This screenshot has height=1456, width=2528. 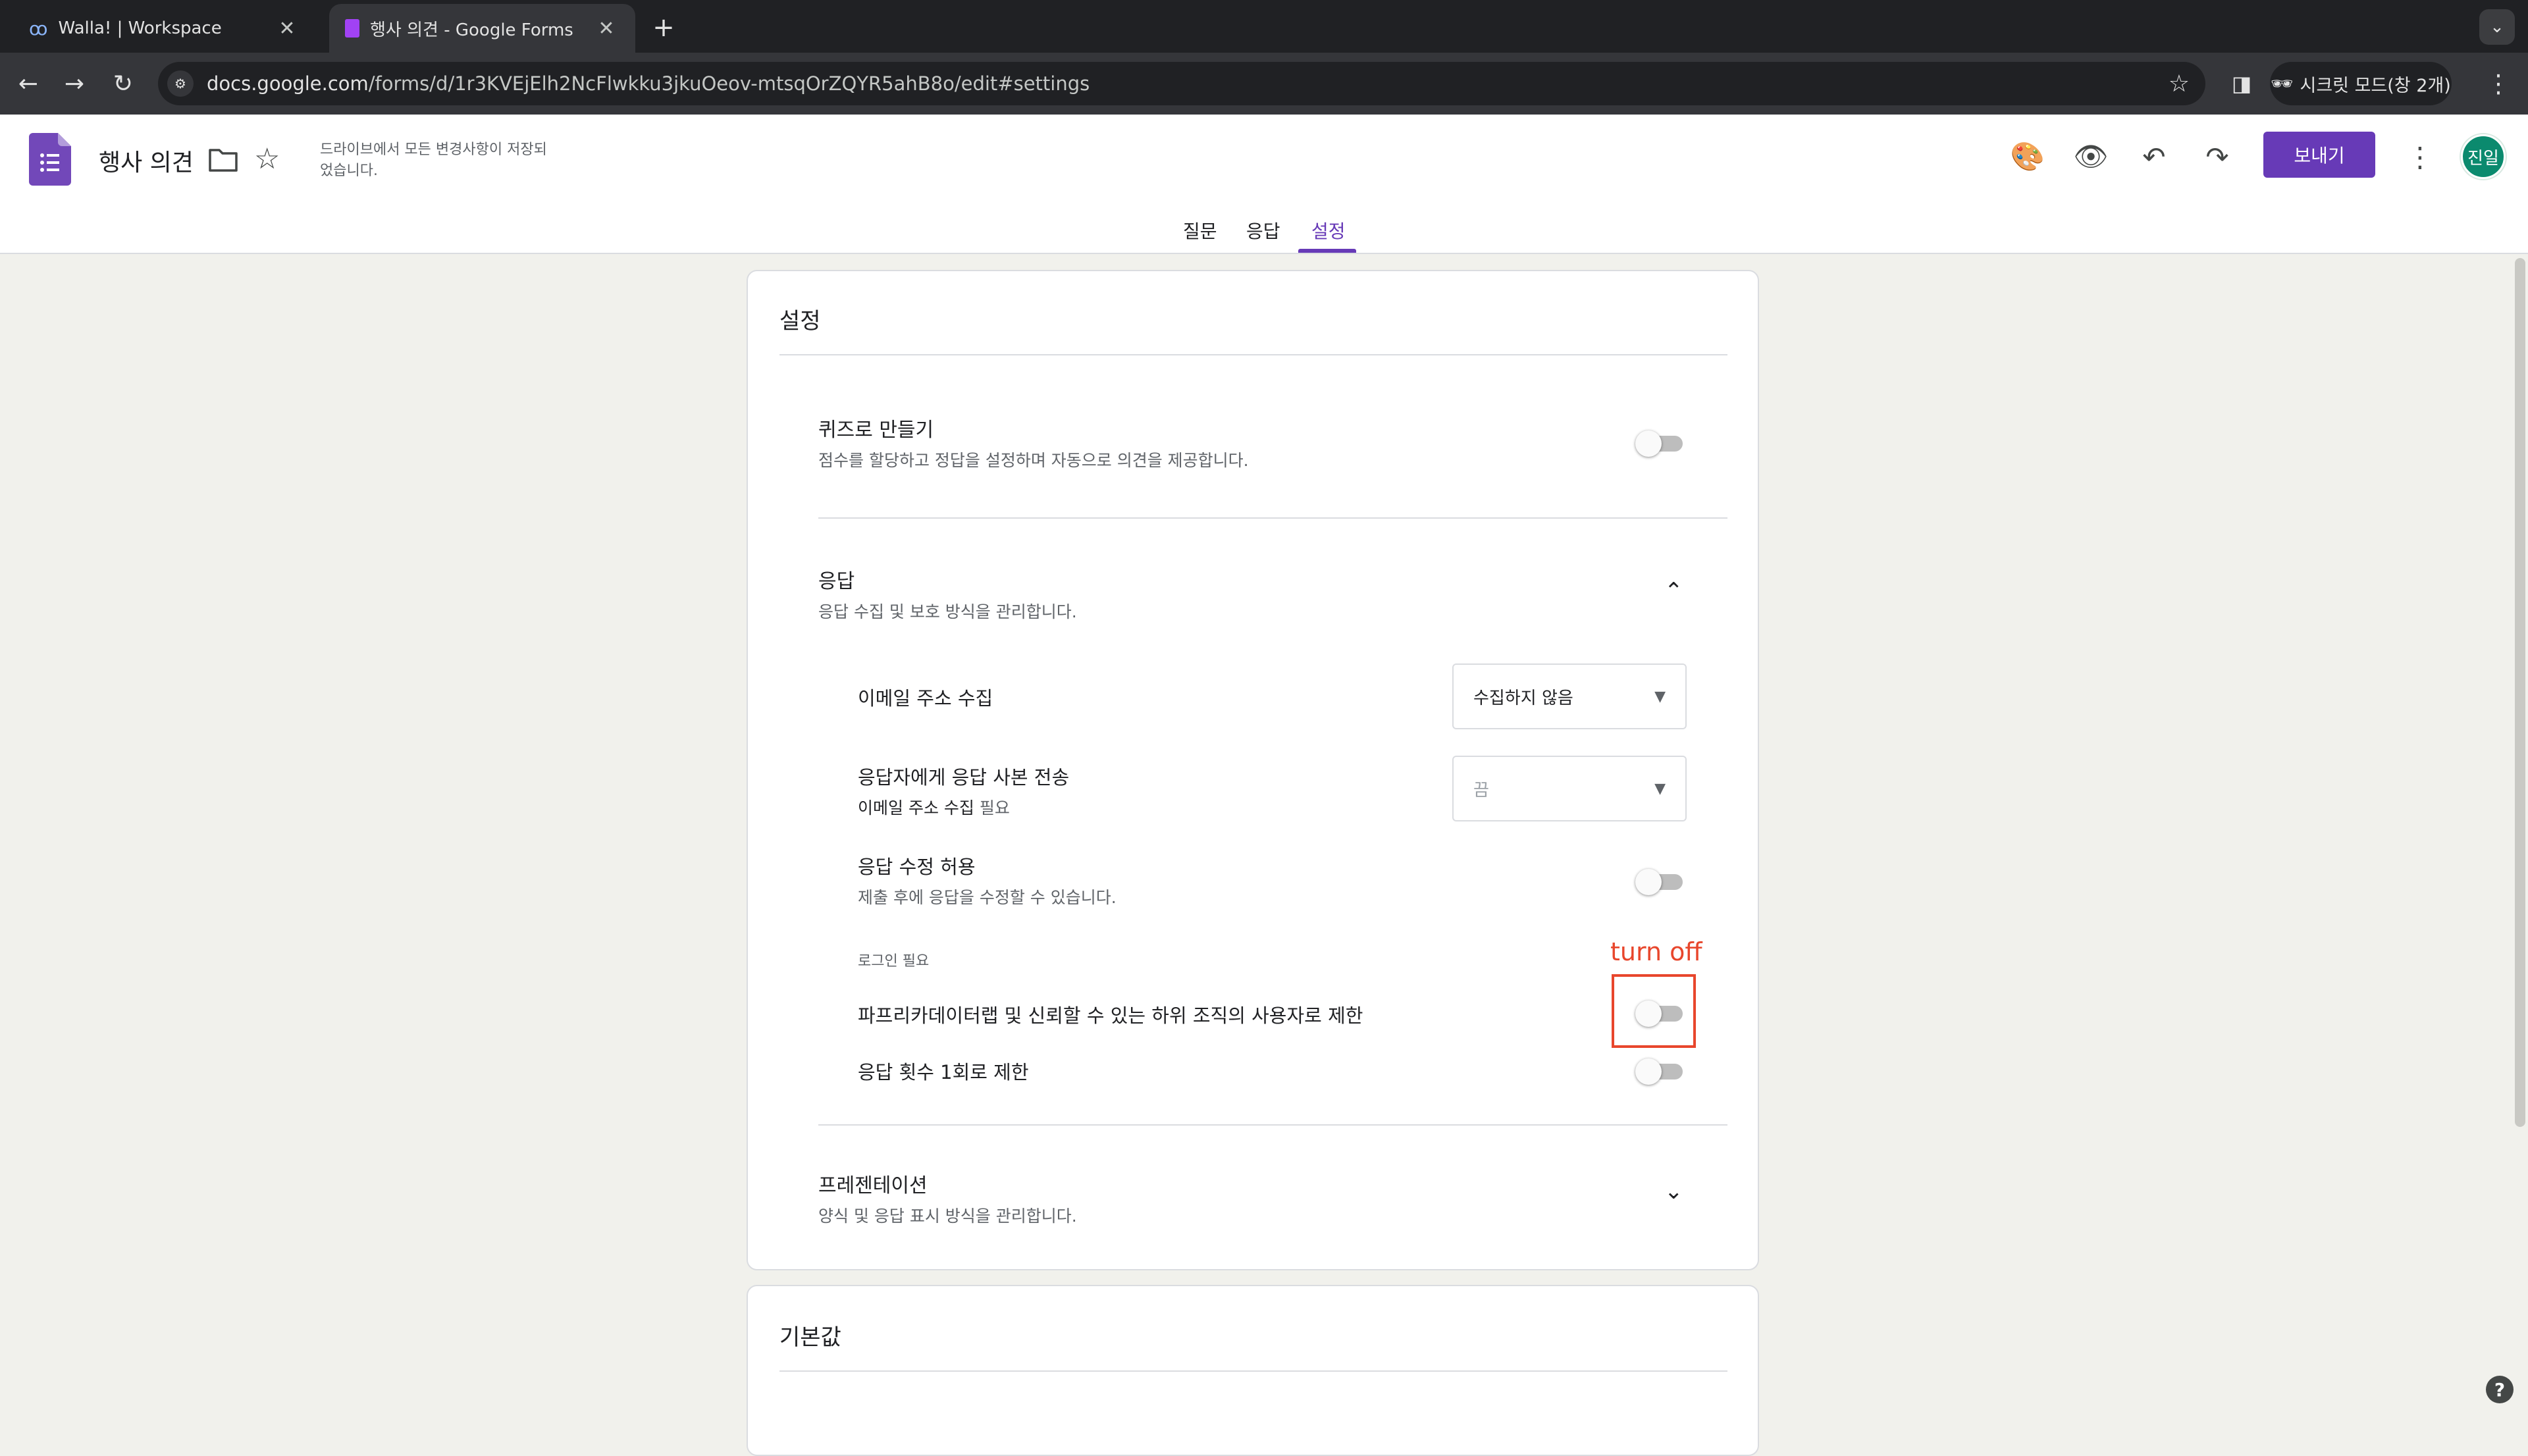 I want to click on incognito-icon: 🕶, so click(x=2282, y=84).